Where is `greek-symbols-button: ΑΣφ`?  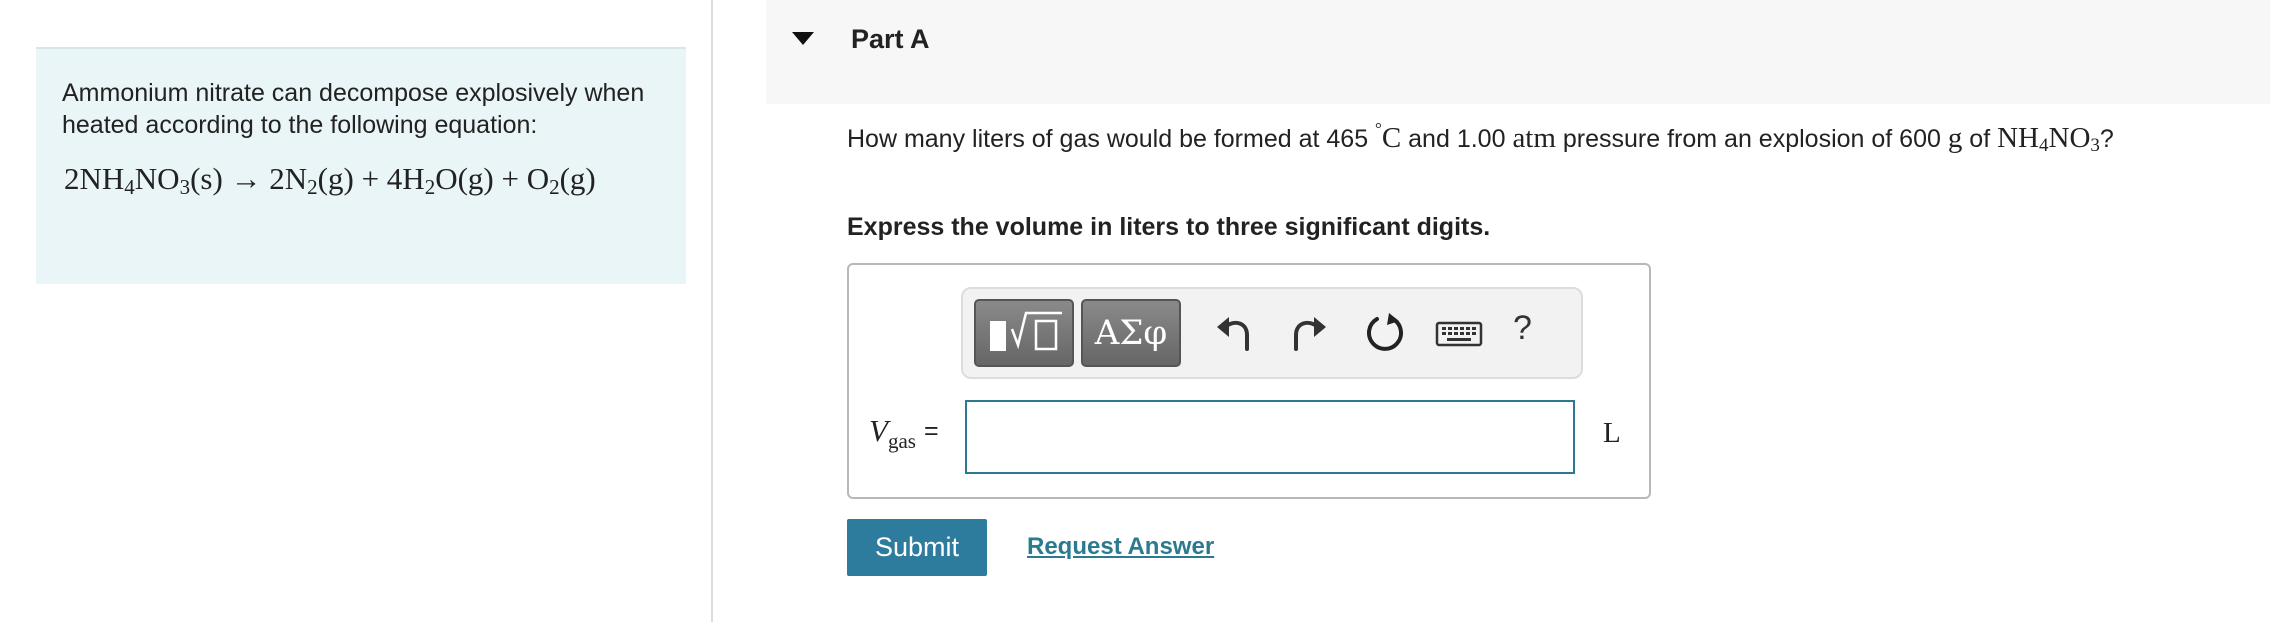
greek-symbols-button: ΑΣφ is located at coordinates (1131, 333).